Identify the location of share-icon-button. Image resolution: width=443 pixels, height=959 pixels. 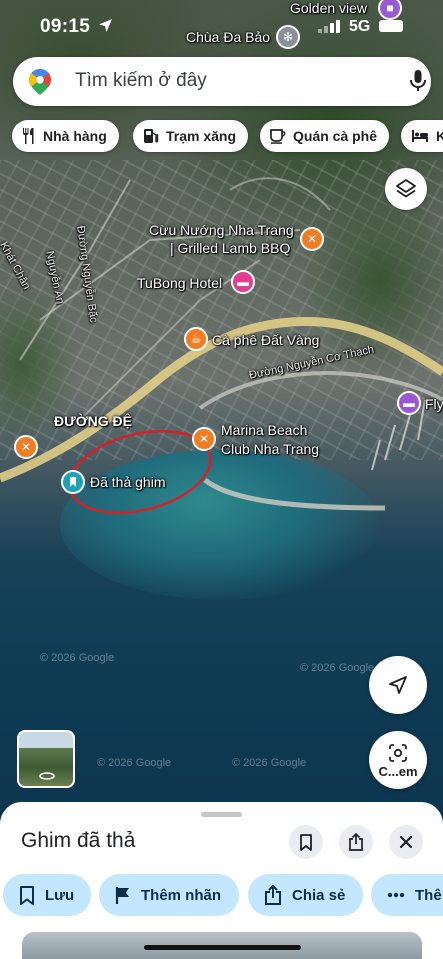
(356, 842).